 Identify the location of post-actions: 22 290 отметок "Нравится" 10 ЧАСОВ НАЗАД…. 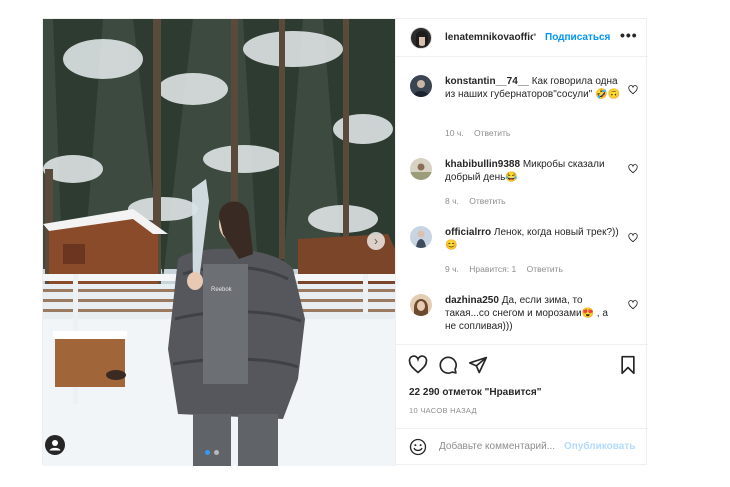
(522, 404).